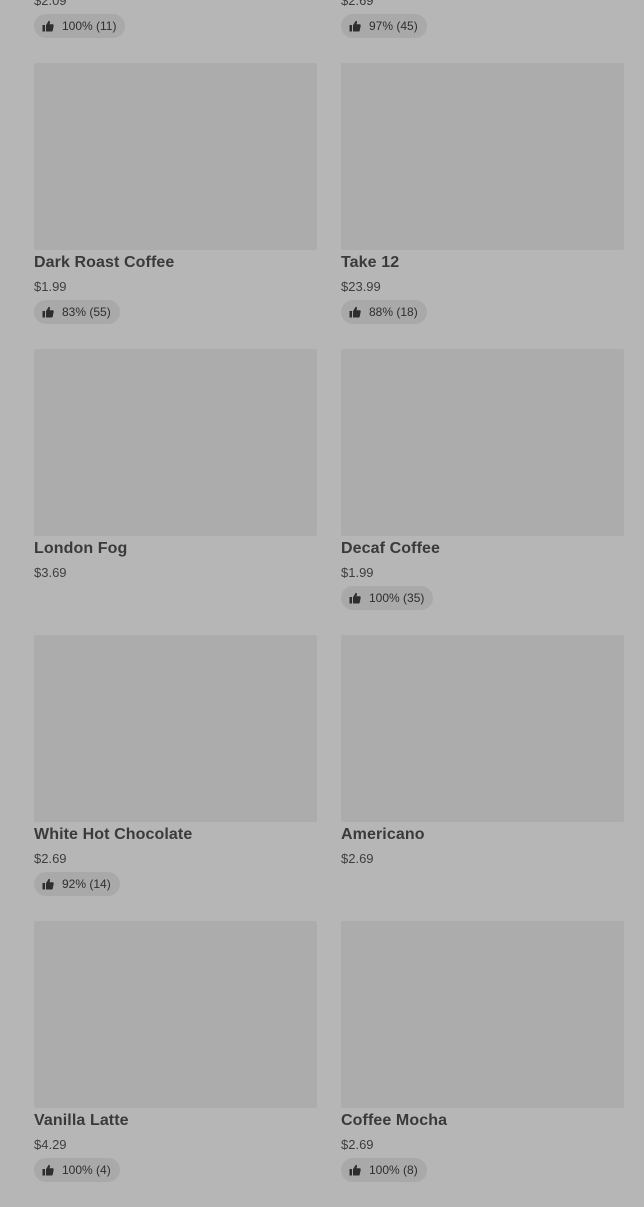  Describe the element at coordinates (393, 312) in the screenshot. I see `rating-text: 88% (18)` at that location.